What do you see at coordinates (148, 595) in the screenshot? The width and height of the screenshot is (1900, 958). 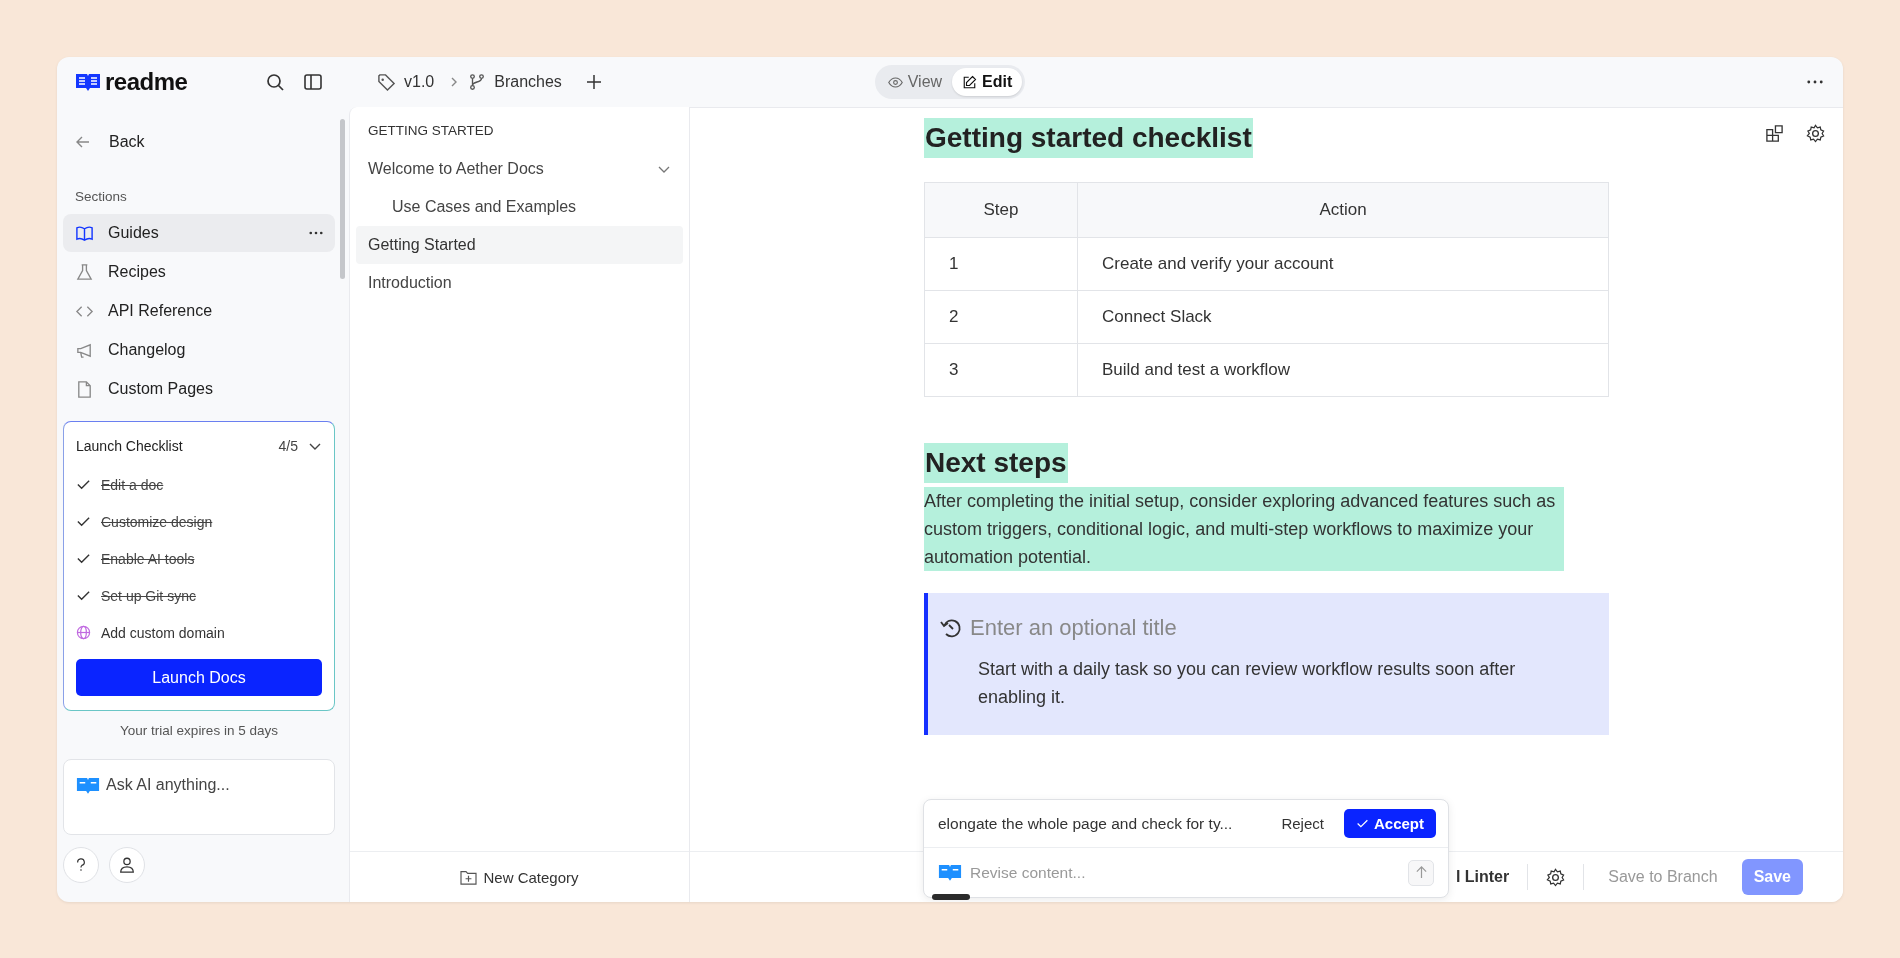 I see `checklist-item: Set up Git sync` at bounding box center [148, 595].